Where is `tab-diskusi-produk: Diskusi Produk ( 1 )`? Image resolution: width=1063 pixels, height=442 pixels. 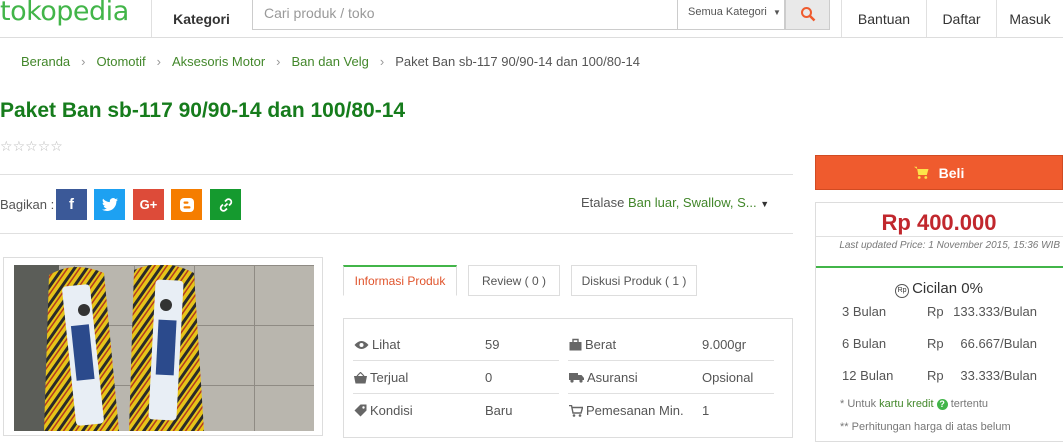 tab-diskusi-produk: Diskusi Produk ( 1 ) is located at coordinates (634, 280).